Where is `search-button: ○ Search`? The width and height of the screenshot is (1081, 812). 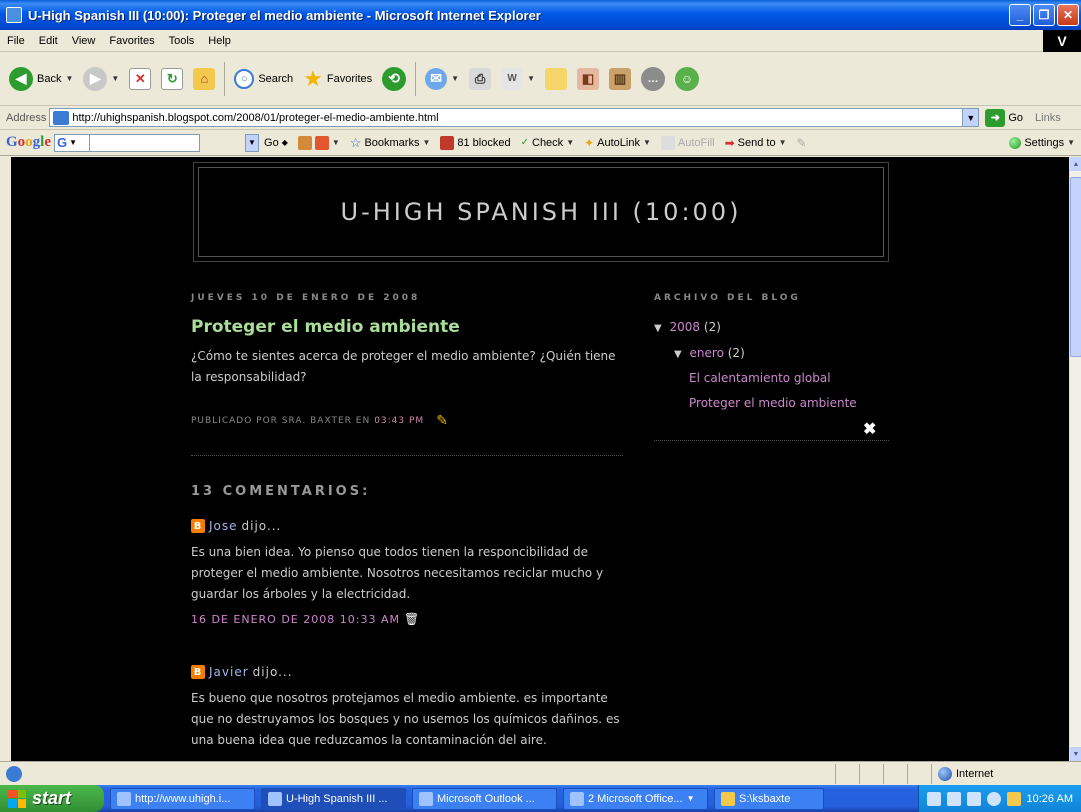 search-button: ○ Search is located at coordinates (263, 79).